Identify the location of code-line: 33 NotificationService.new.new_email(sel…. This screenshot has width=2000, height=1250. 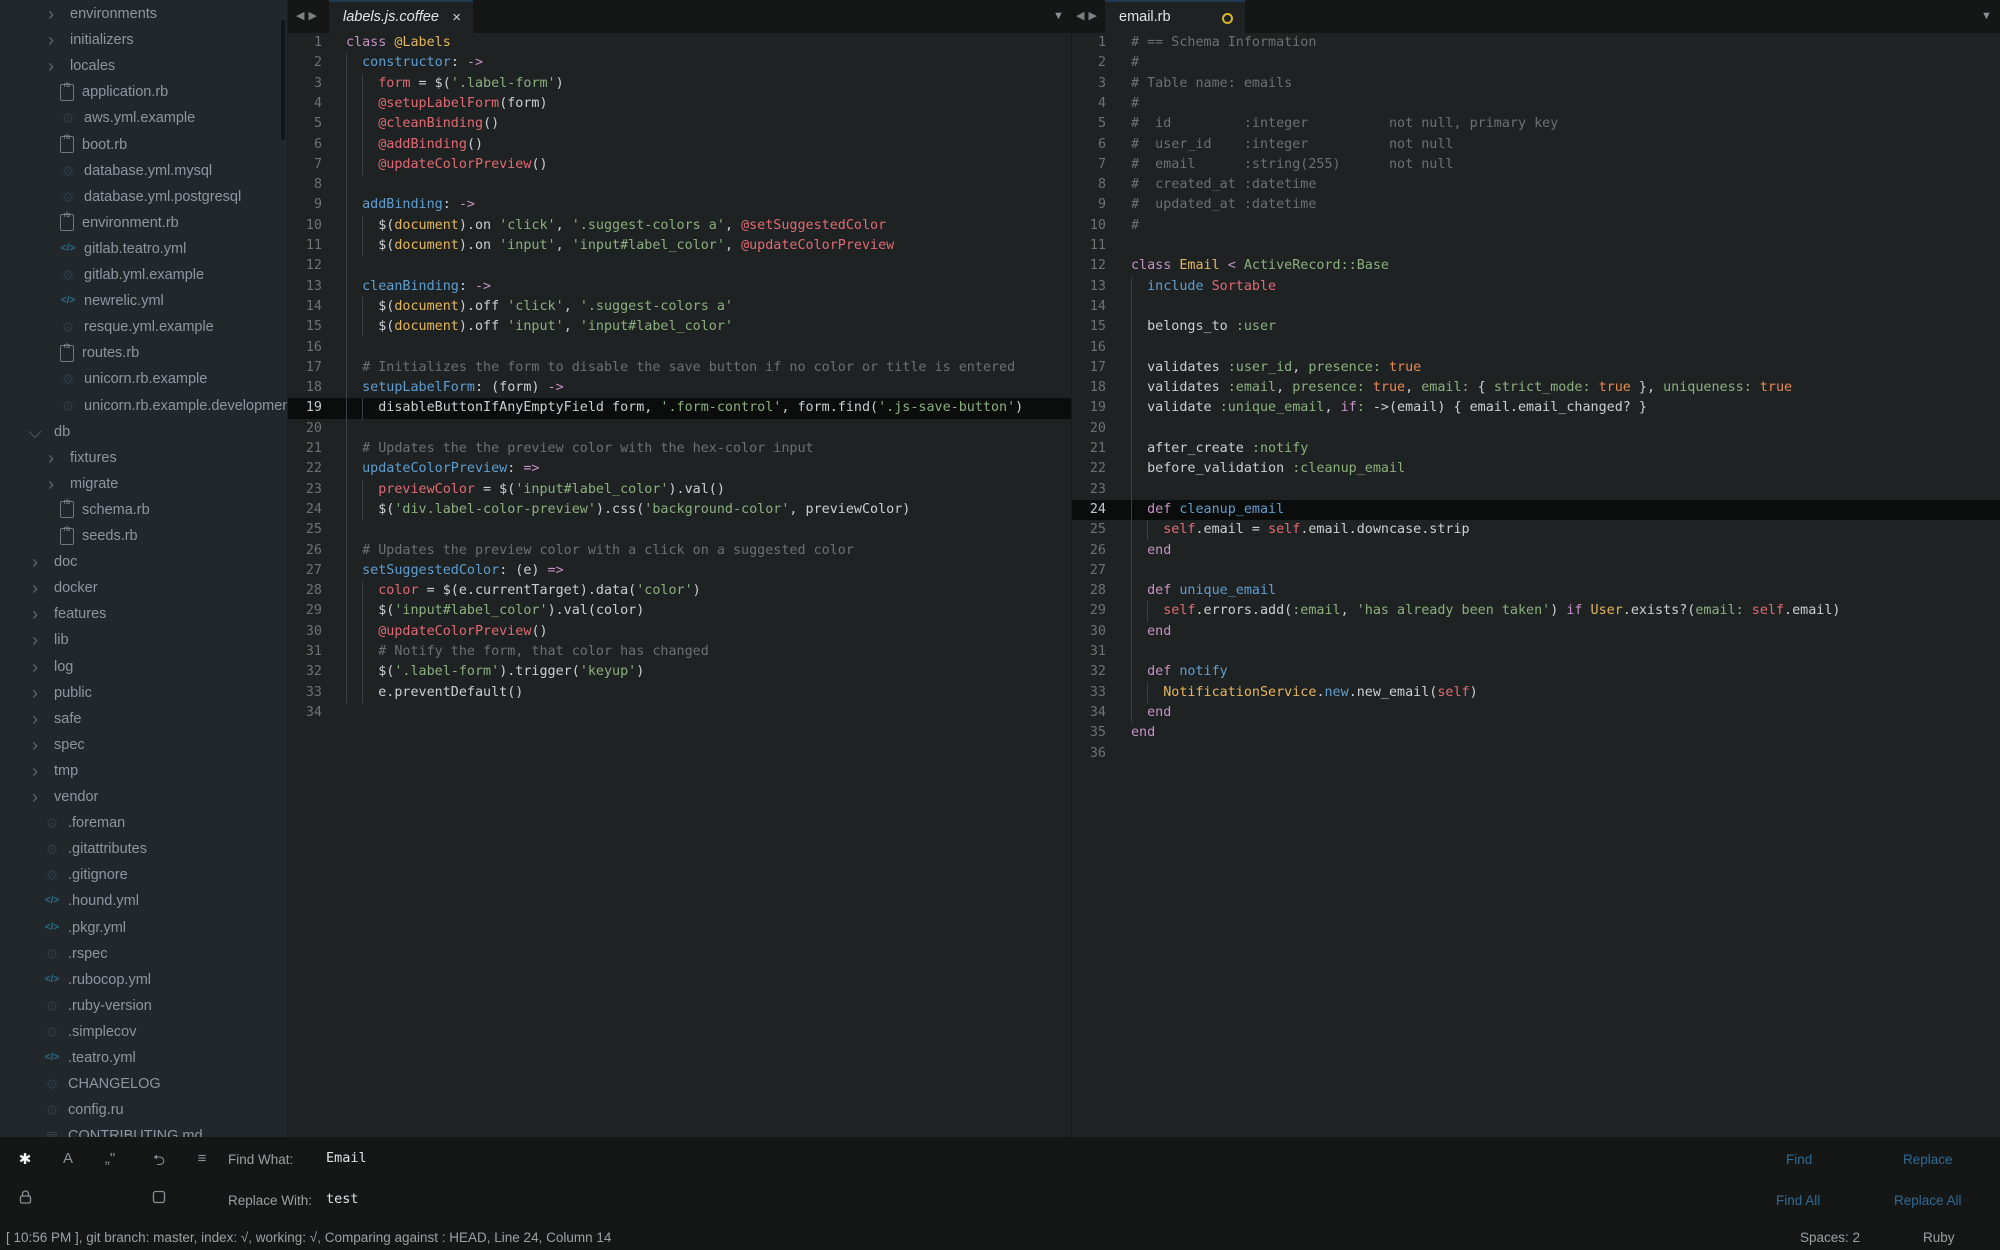
(1536, 693).